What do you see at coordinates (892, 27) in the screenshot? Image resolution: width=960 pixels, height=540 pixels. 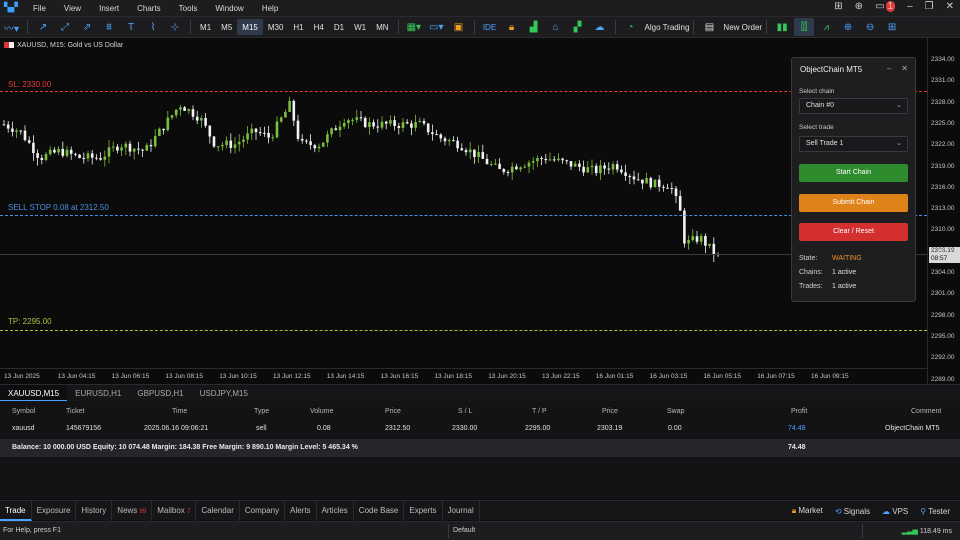 I see `grid-icon: ⊞` at bounding box center [892, 27].